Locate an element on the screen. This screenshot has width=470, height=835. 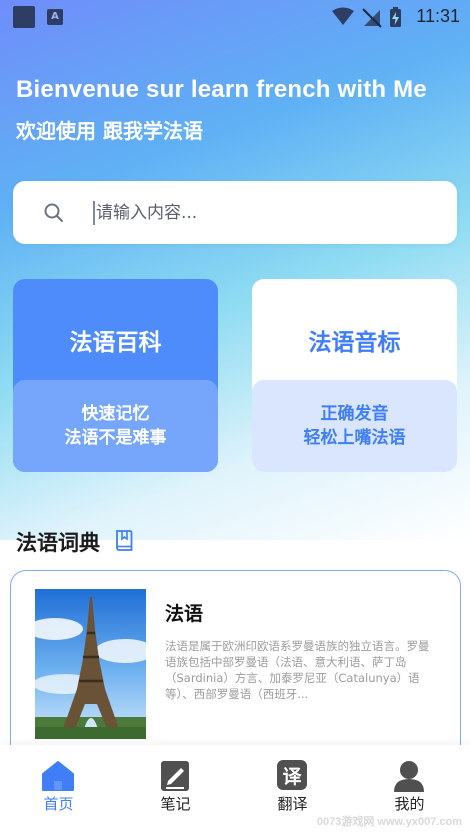
card-tagline: 快速记忆 法语不是难事 is located at coordinates (115, 426).